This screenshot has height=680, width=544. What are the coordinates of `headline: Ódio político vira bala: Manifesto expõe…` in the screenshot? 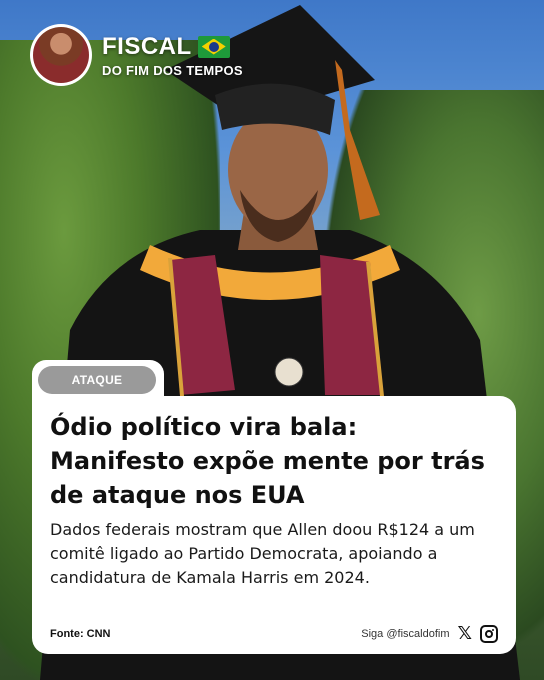 It's located at (274, 461).